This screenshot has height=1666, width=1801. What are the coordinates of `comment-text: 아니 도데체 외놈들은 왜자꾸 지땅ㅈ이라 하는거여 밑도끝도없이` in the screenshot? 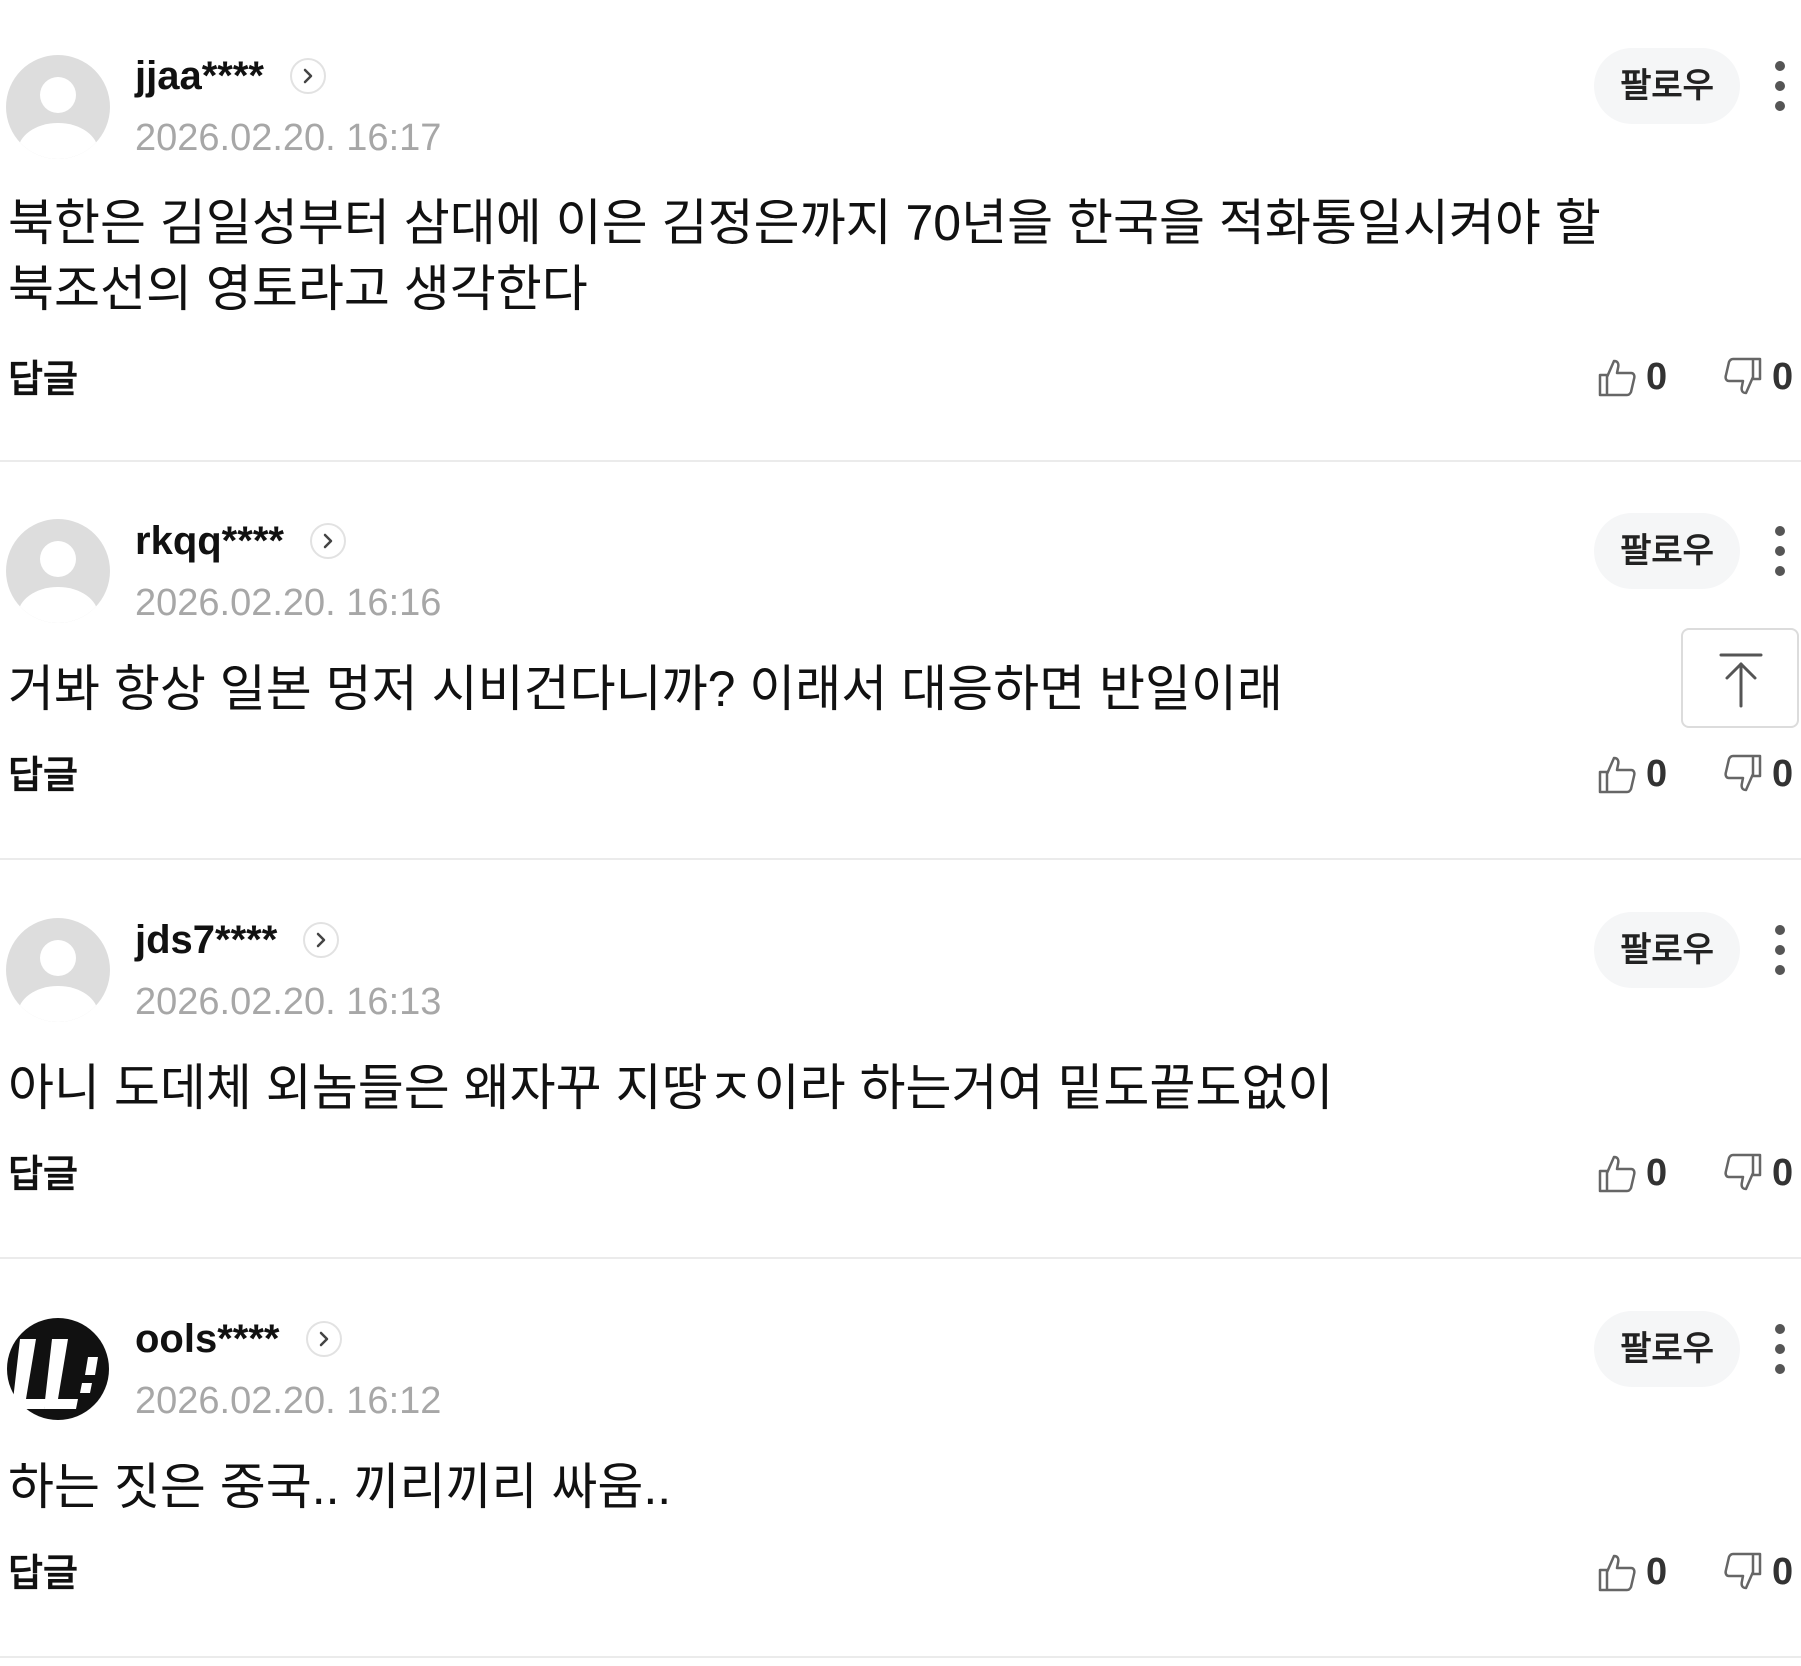 It's located at (671, 1088).